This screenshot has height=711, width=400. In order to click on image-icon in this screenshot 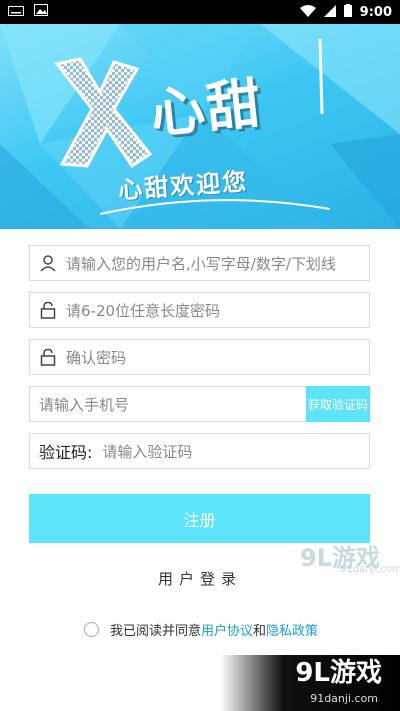, I will do `click(41, 12)`.